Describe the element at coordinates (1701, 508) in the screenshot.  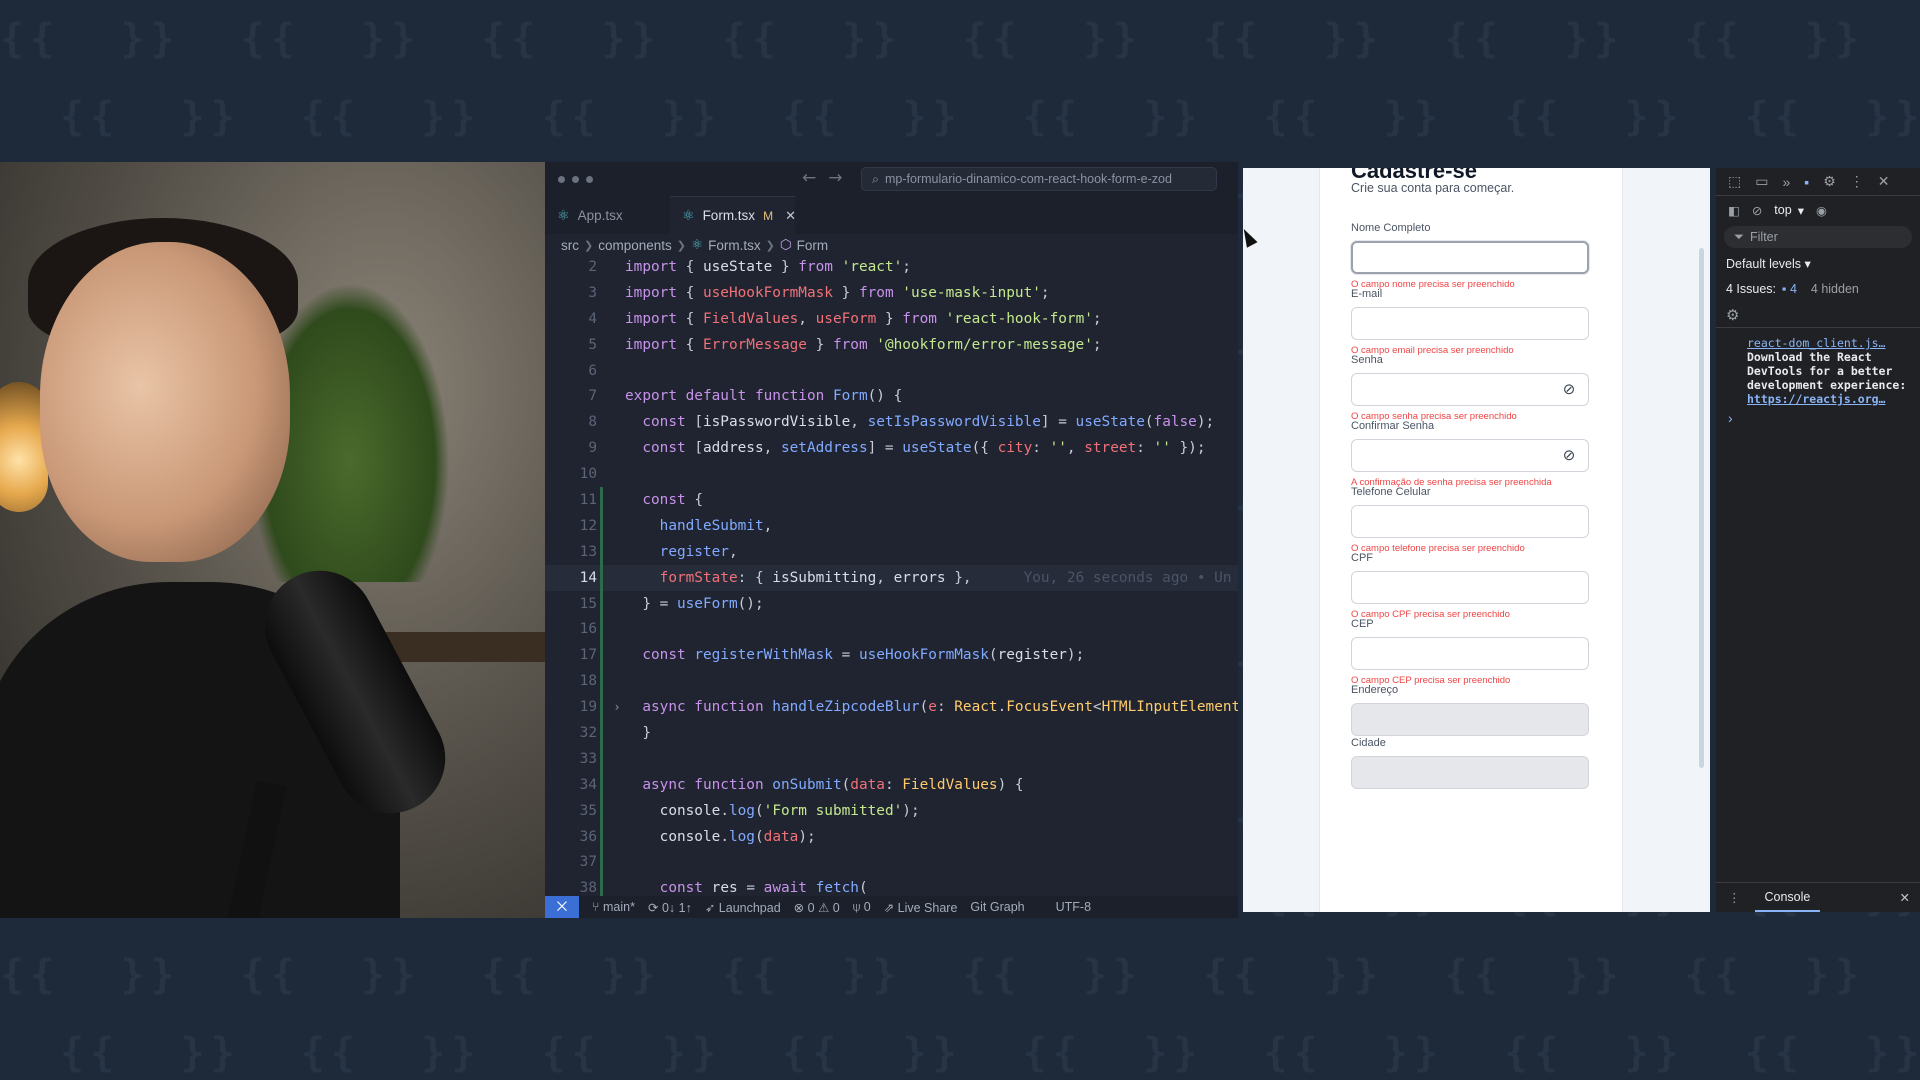
I see `scrollbar` at that location.